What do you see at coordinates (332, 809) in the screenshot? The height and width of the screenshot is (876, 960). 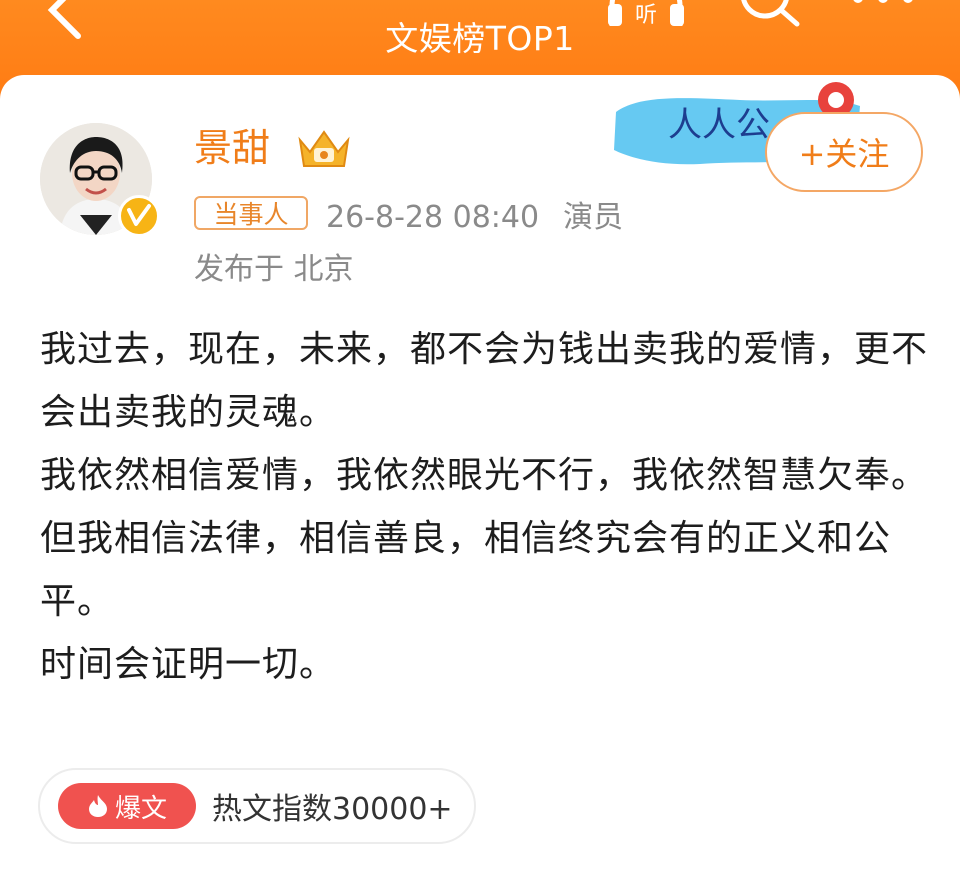 I see `hot-index-text: 热文指数30000+` at bounding box center [332, 809].